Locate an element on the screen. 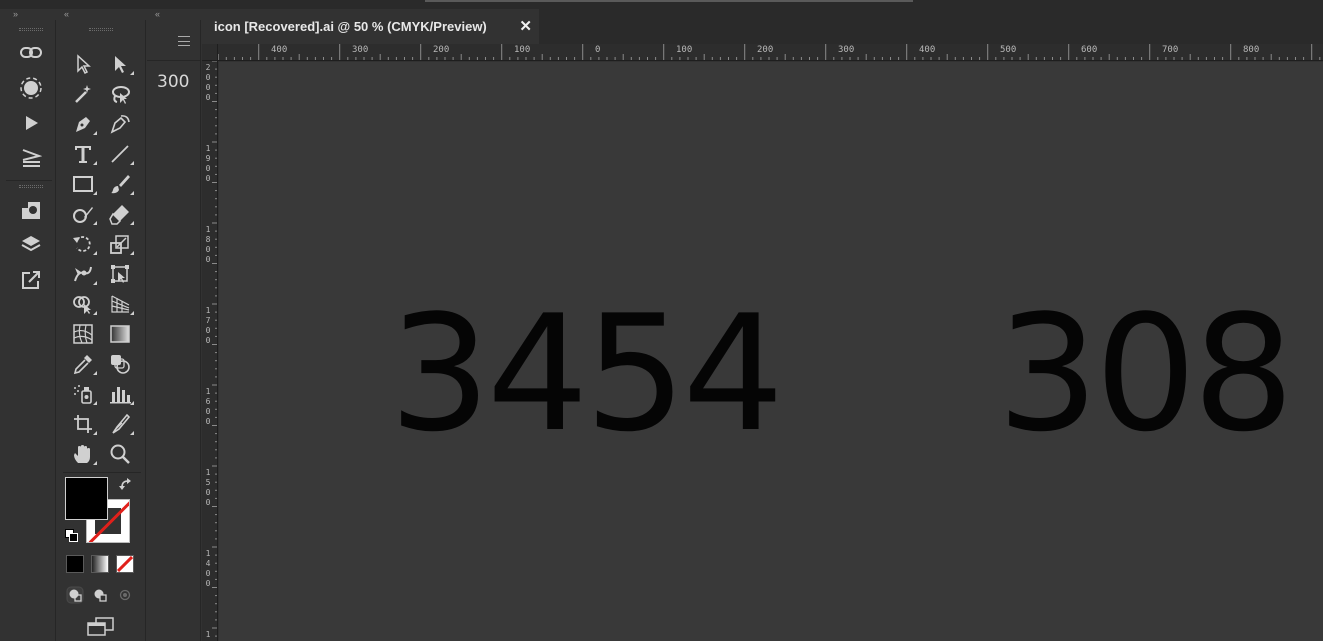 The width and height of the screenshot is (1323, 641). color-mode-button is located at coordinates (75, 564).